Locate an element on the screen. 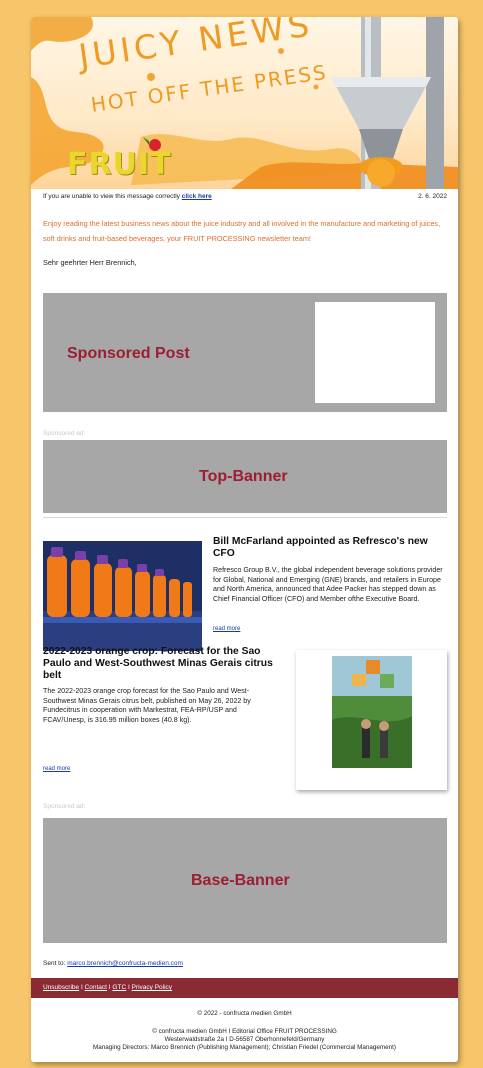  hero-header-image: JUICY NEWS HOT OFF THE PRESS FRUIT is located at coordinates (244, 103).